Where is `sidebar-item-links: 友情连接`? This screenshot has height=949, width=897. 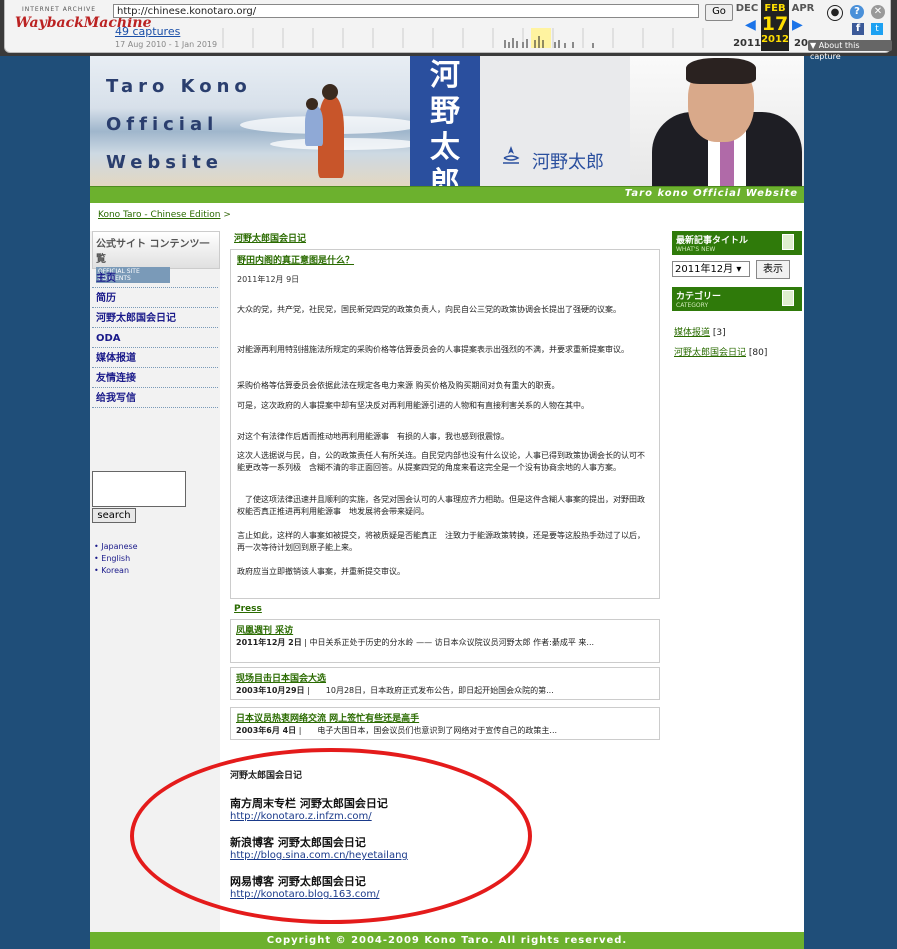 sidebar-item-links: 友情连接 is located at coordinates (155, 378).